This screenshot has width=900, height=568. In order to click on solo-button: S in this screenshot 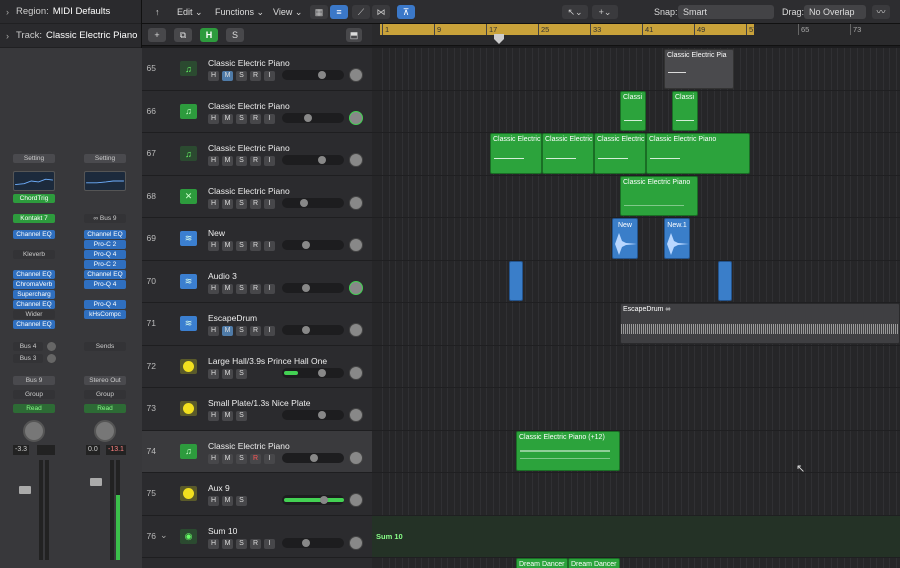, I will do `click(235, 35)`.